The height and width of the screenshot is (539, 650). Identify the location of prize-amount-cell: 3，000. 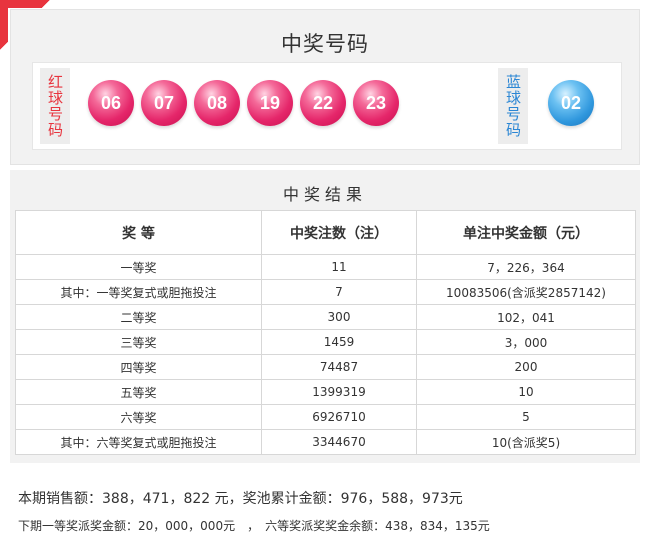
(526, 342).